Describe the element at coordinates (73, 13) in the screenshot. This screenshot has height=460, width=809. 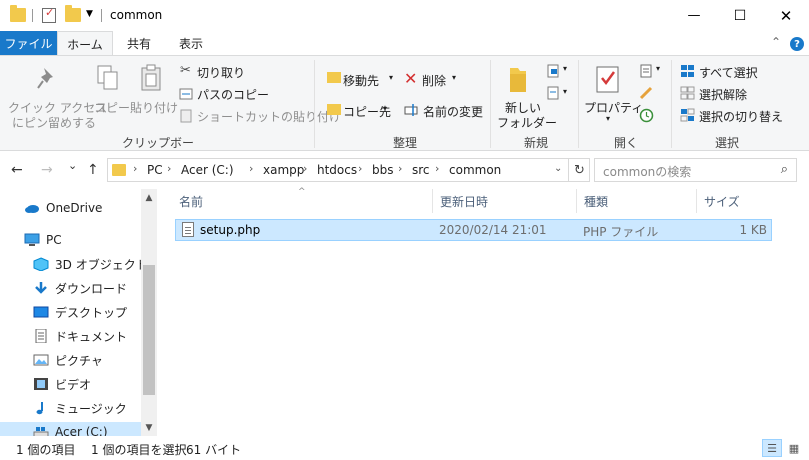
I see `new-folder-icon` at that location.